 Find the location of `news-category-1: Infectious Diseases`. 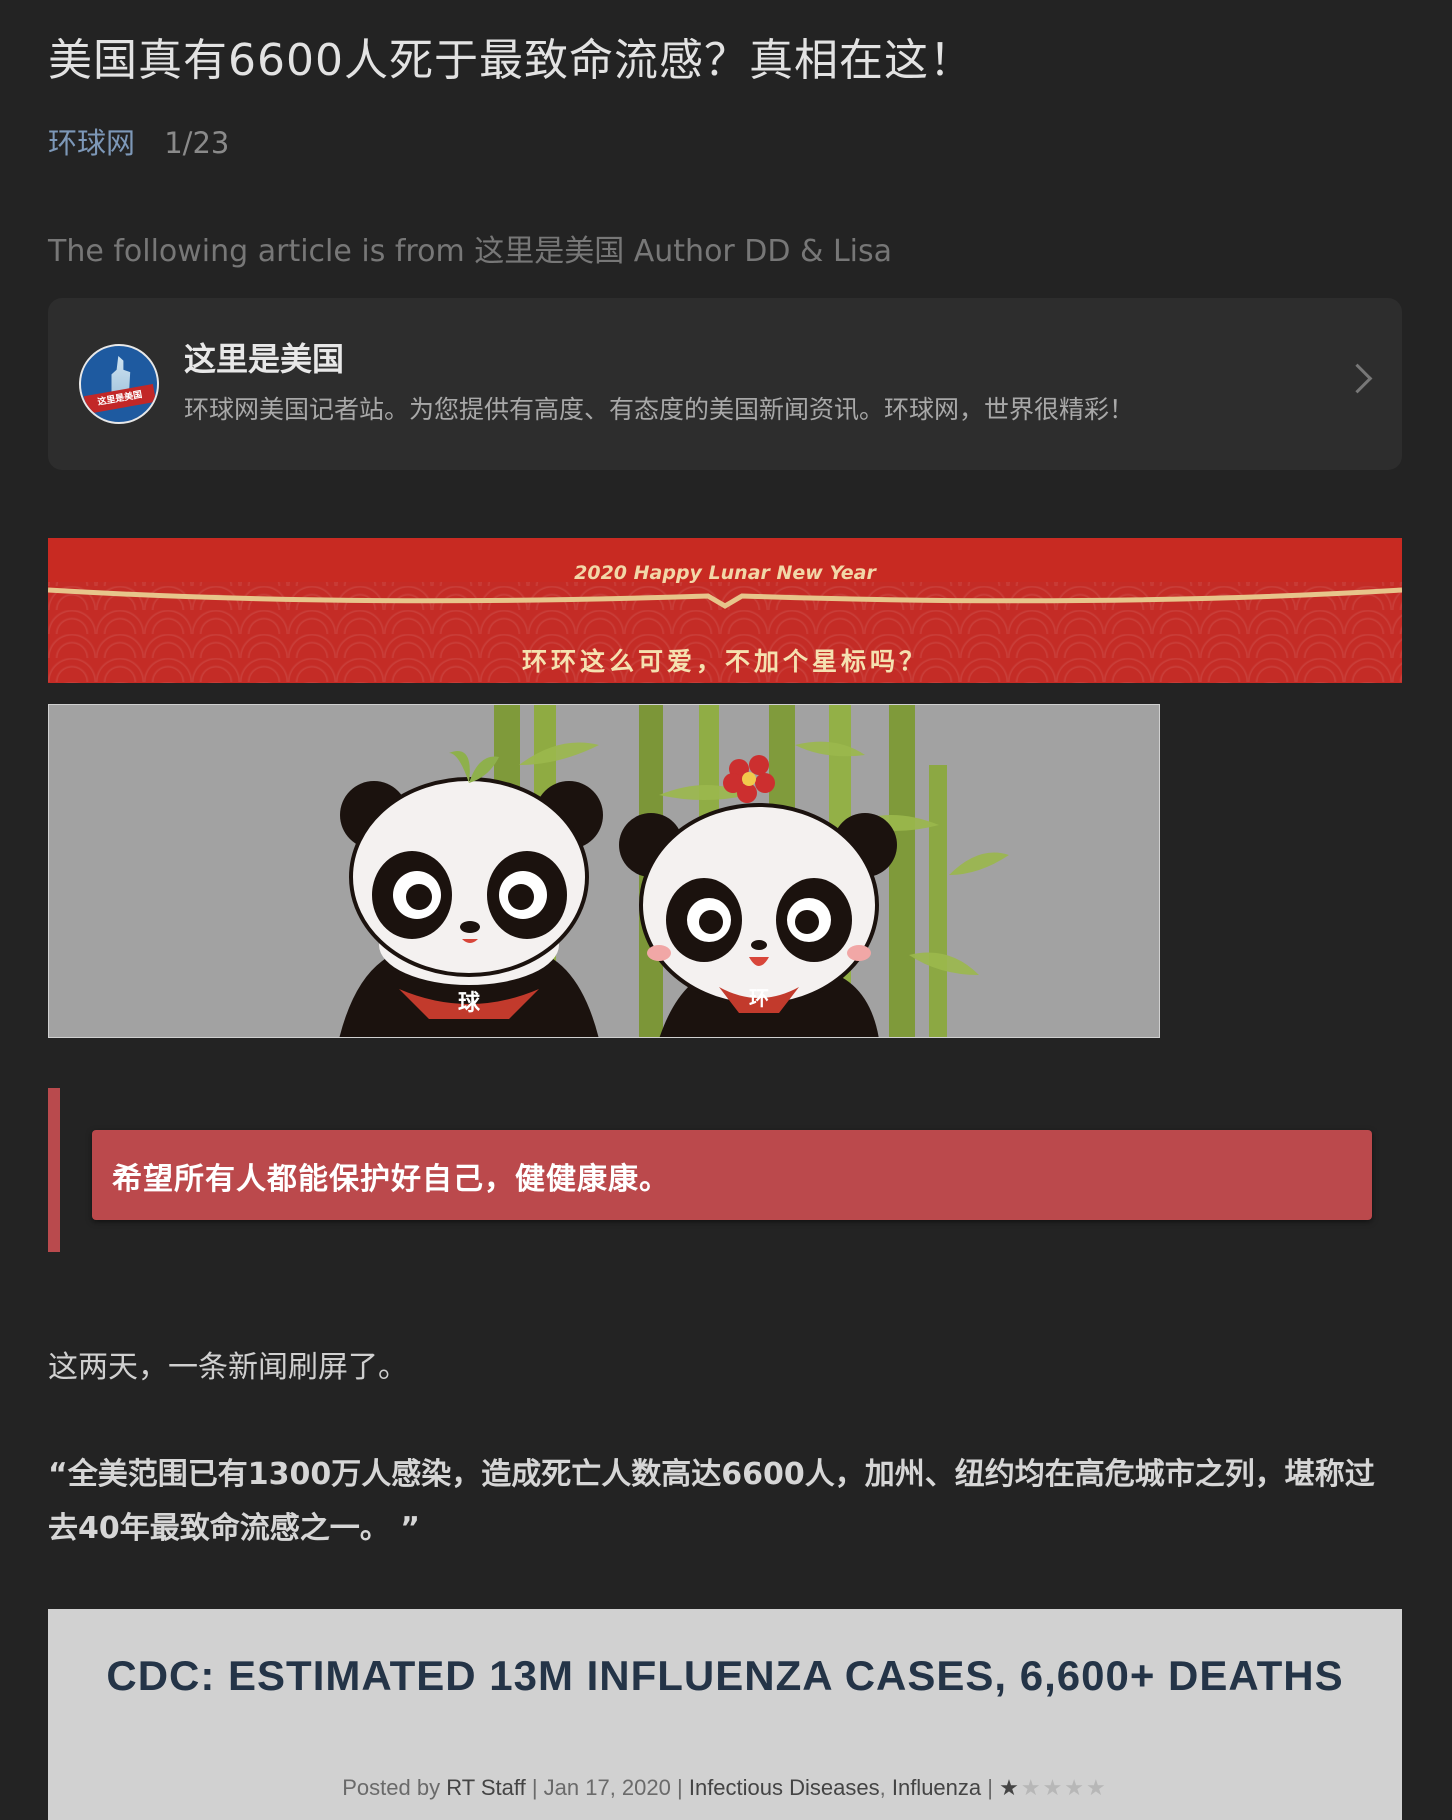

news-category-1: Infectious Diseases is located at coordinates (784, 1787).